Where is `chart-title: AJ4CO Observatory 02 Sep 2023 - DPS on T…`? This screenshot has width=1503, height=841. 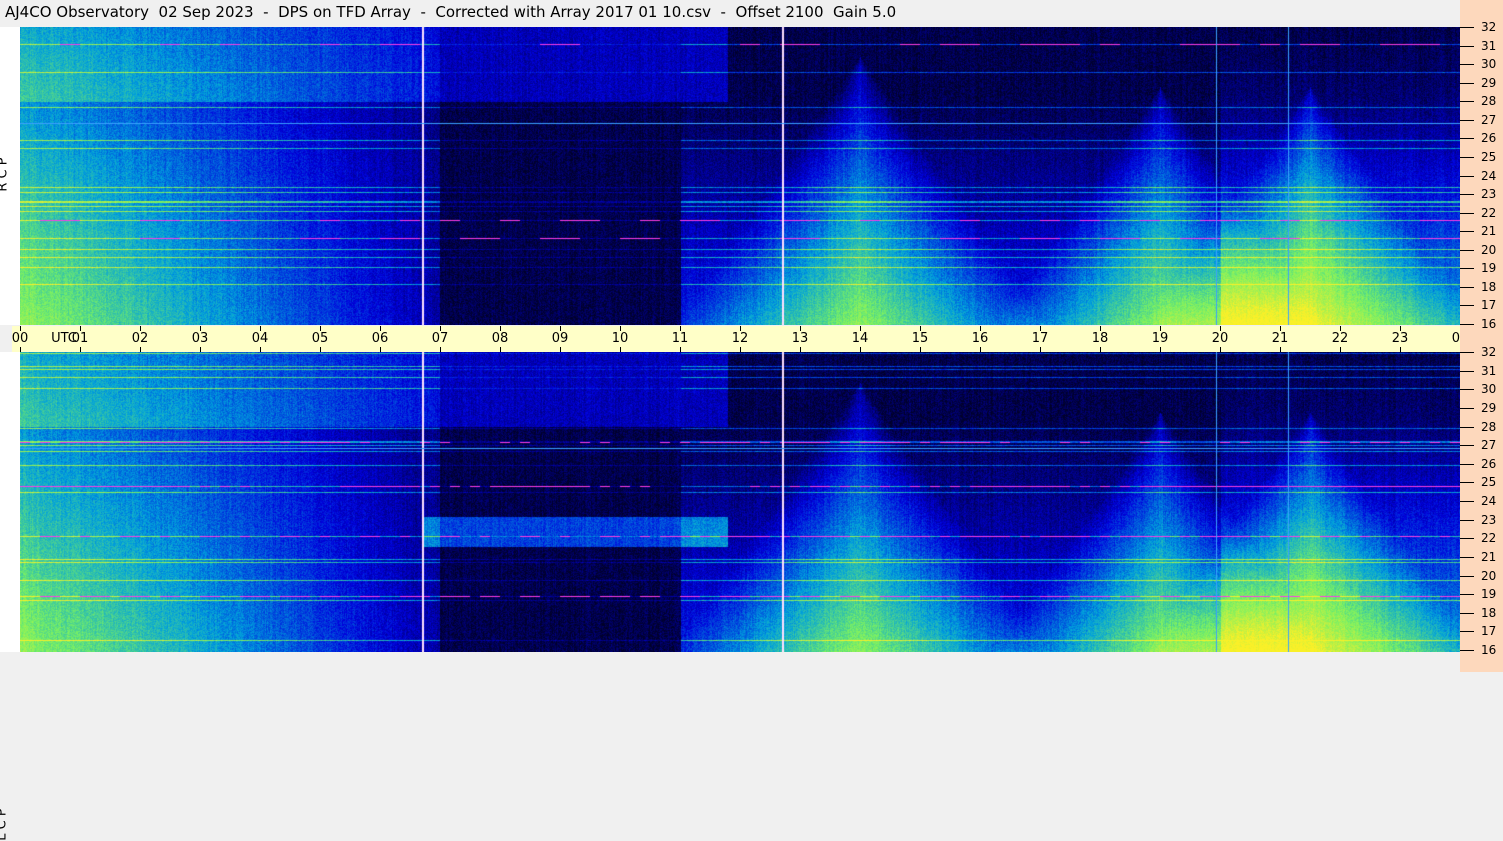
chart-title: AJ4CO Observatory 02 Sep 2023 - DPS on T… is located at coordinates (451, 12).